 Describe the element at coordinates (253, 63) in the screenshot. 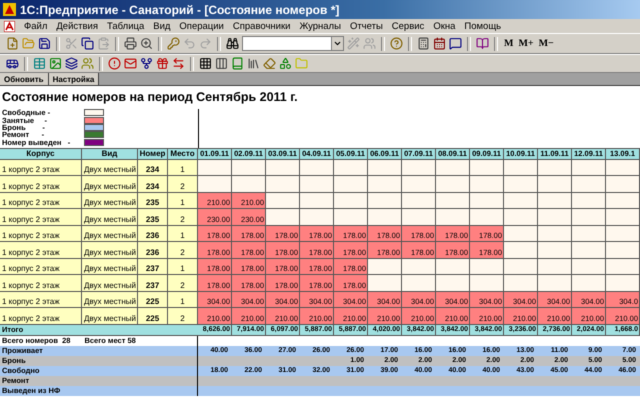

I see `books-icon` at that location.